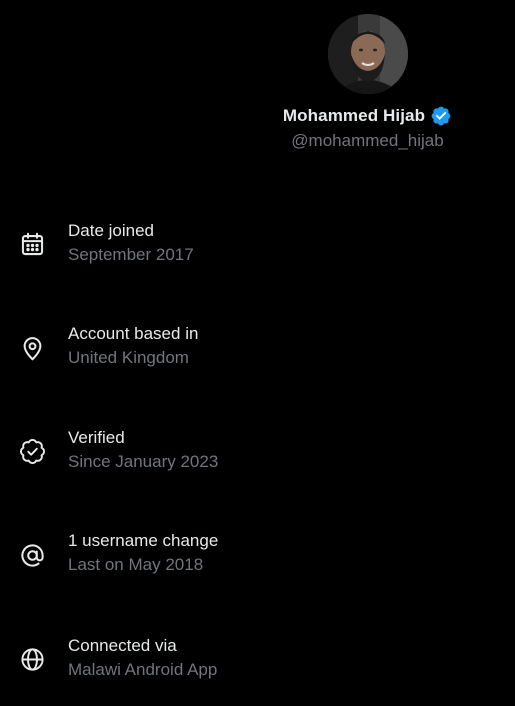 The width and height of the screenshot is (515, 706). What do you see at coordinates (257, 561) in the screenshot?
I see `about-item-username-changes: 1 username change Last on May 2018` at bounding box center [257, 561].